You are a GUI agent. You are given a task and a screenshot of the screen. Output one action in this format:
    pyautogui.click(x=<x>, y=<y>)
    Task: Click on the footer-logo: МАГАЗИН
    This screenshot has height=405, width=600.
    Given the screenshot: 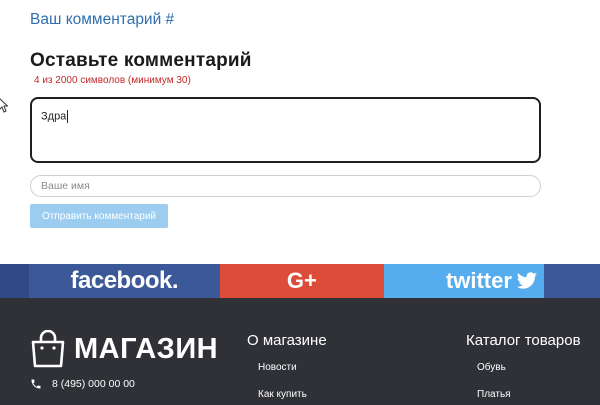 What is the action you would take?
    pyautogui.click(x=124, y=349)
    